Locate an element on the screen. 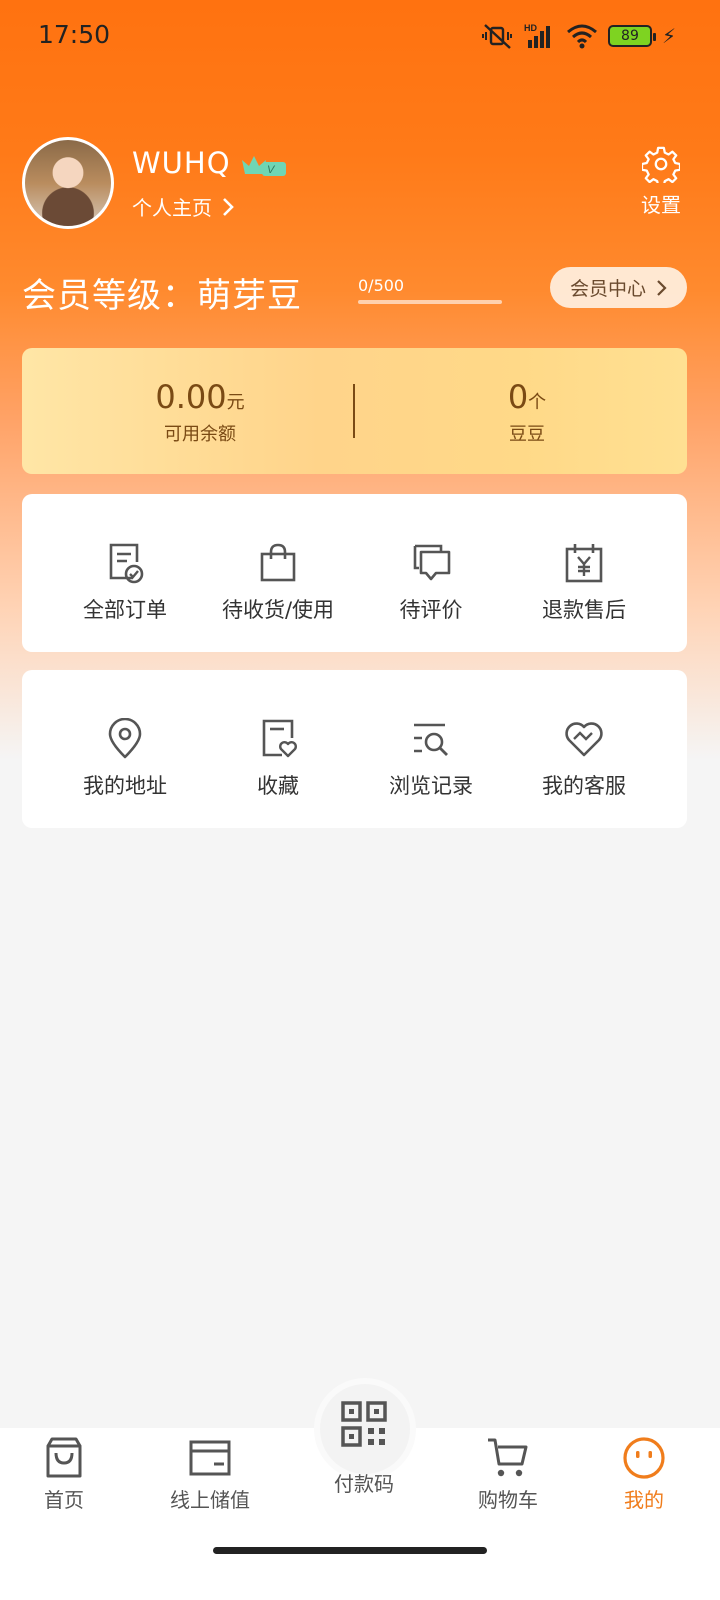 The height and width of the screenshot is (1600, 720). services-label: 我的客服 is located at coordinates (584, 786).